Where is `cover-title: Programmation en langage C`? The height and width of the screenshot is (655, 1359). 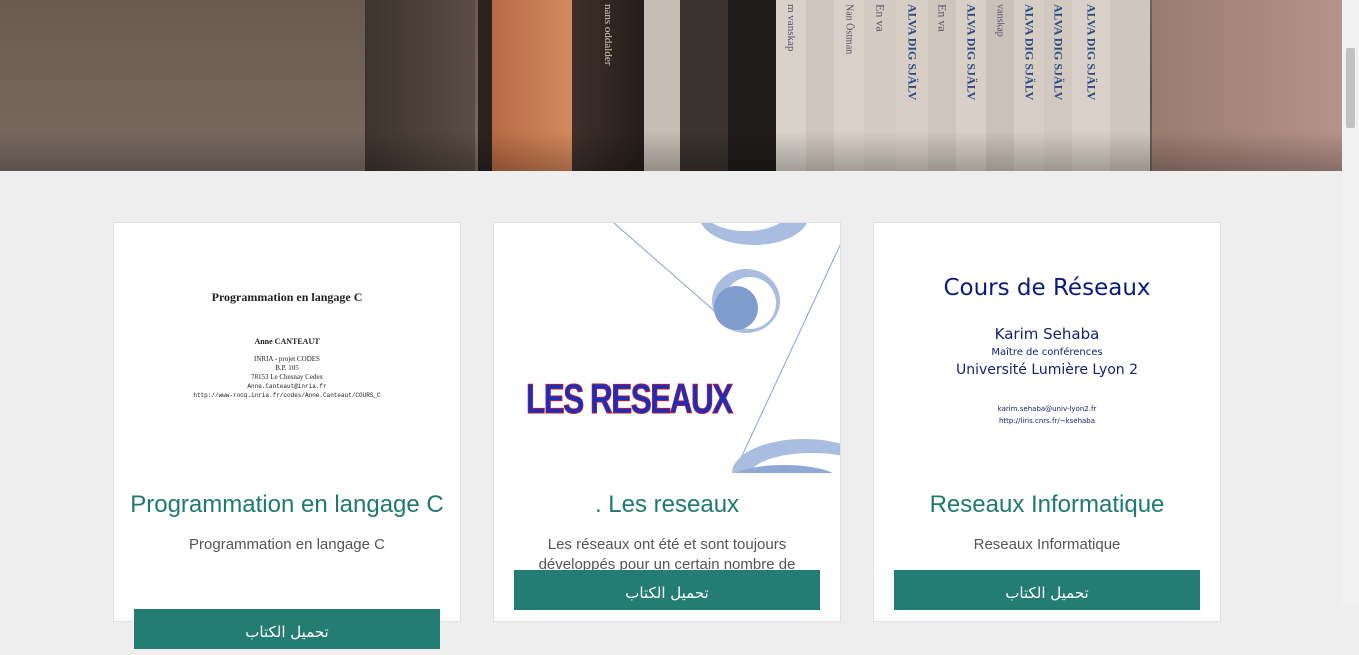
cover-title: Programmation en langage C is located at coordinates (287, 297).